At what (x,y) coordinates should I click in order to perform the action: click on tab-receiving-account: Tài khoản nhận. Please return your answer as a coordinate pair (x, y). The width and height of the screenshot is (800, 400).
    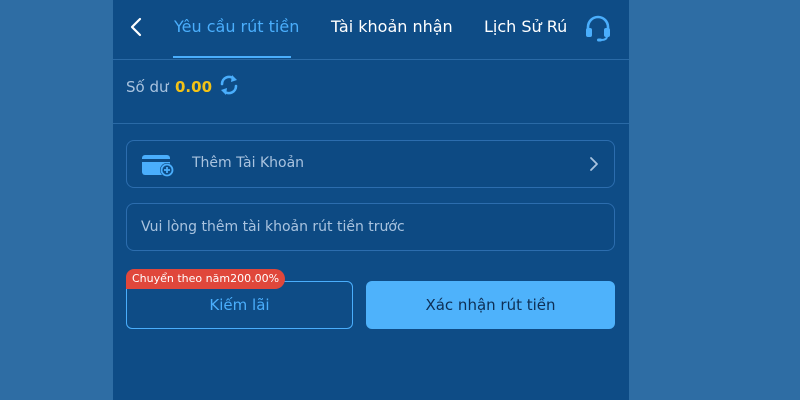
    Looking at the image, I should click on (392, 26).